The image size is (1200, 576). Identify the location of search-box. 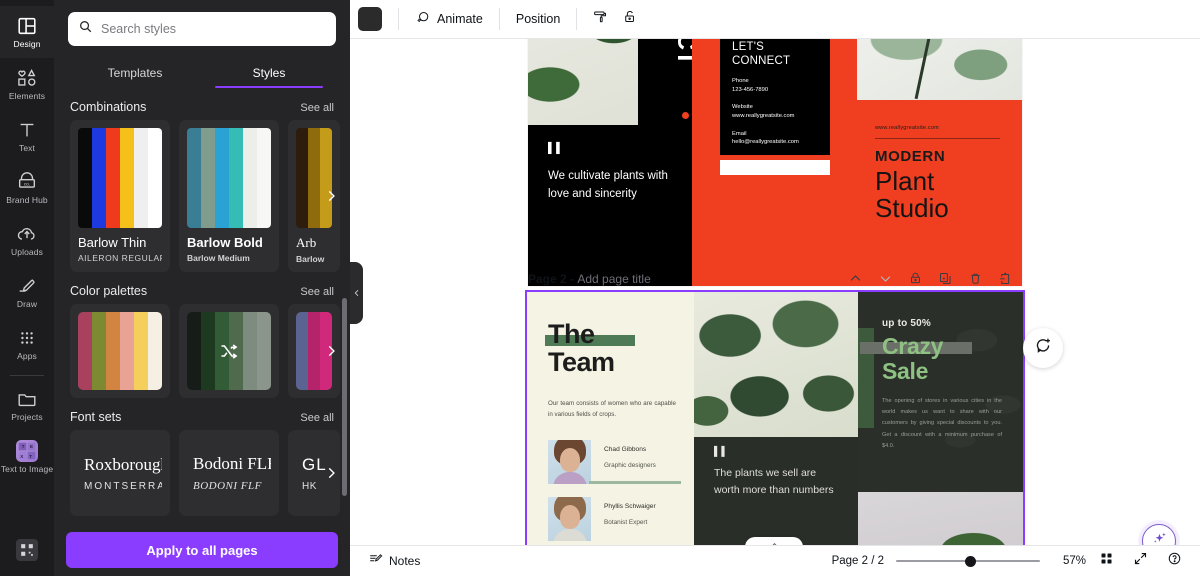
(202, 29).